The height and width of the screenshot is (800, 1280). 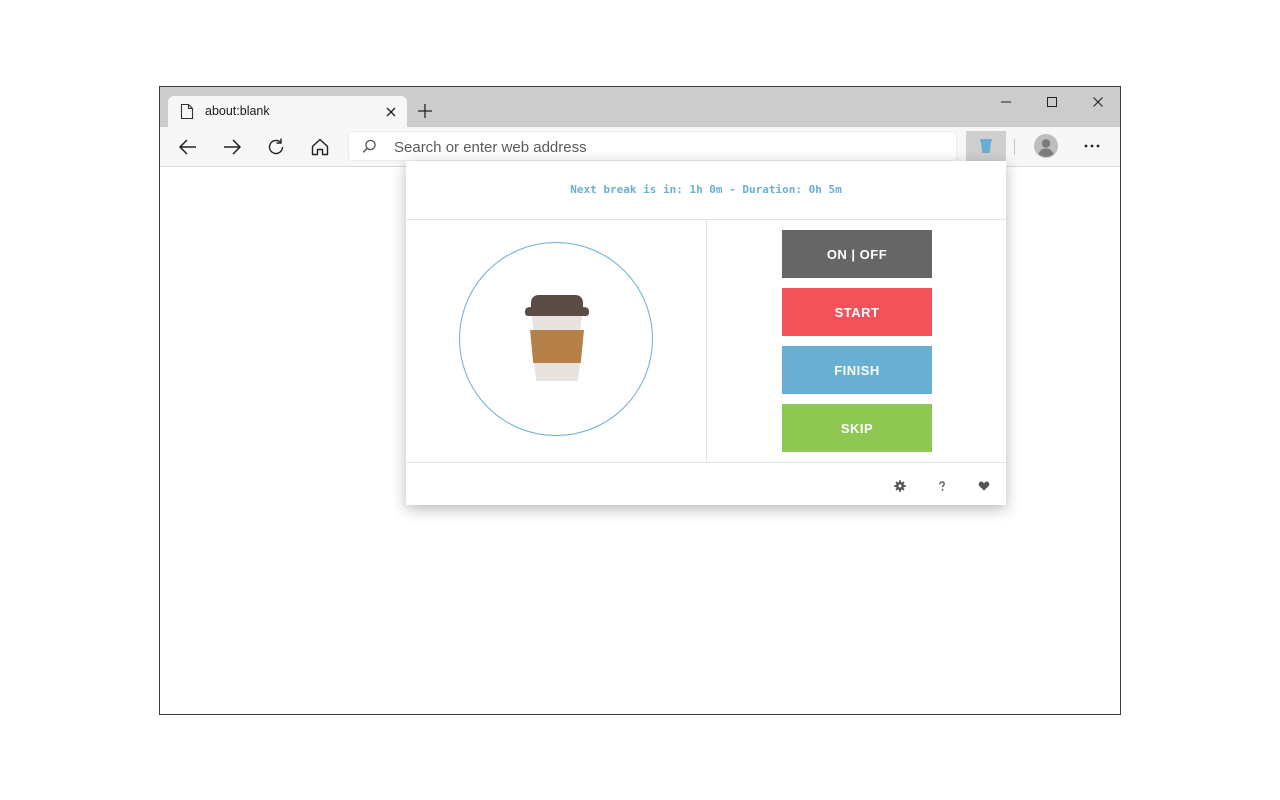 What do you see at coordinates (857, 312) in the screenshot?
I see `start-button: START` at bounding box center [857, 312].